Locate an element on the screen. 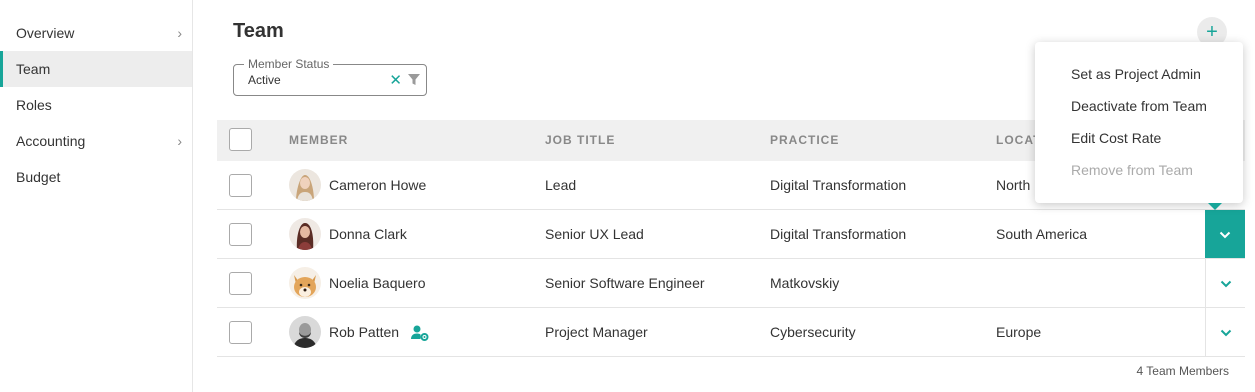 The image size is (1255, 392). project-admin-icon is located at coordinates (420, 333).